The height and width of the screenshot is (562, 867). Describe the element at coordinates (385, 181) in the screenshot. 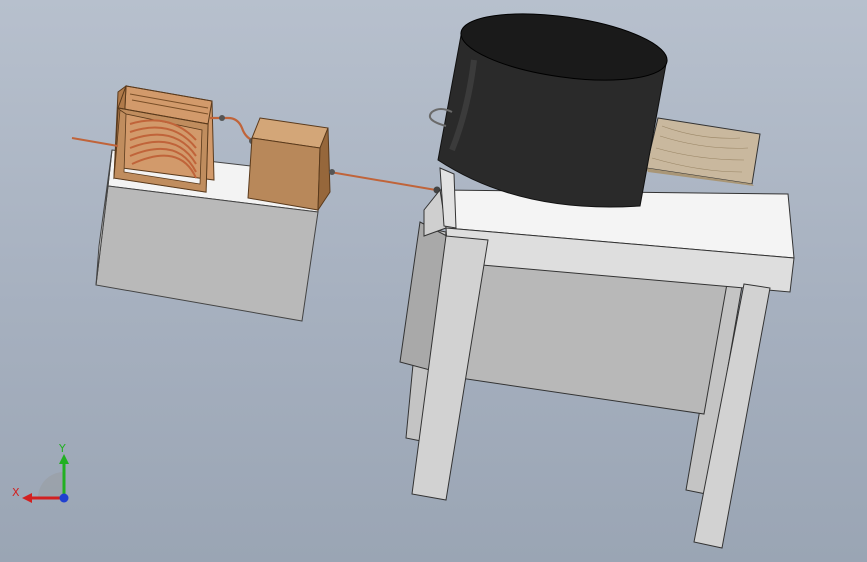

I see `pipe-box-to-vessel` at that location.